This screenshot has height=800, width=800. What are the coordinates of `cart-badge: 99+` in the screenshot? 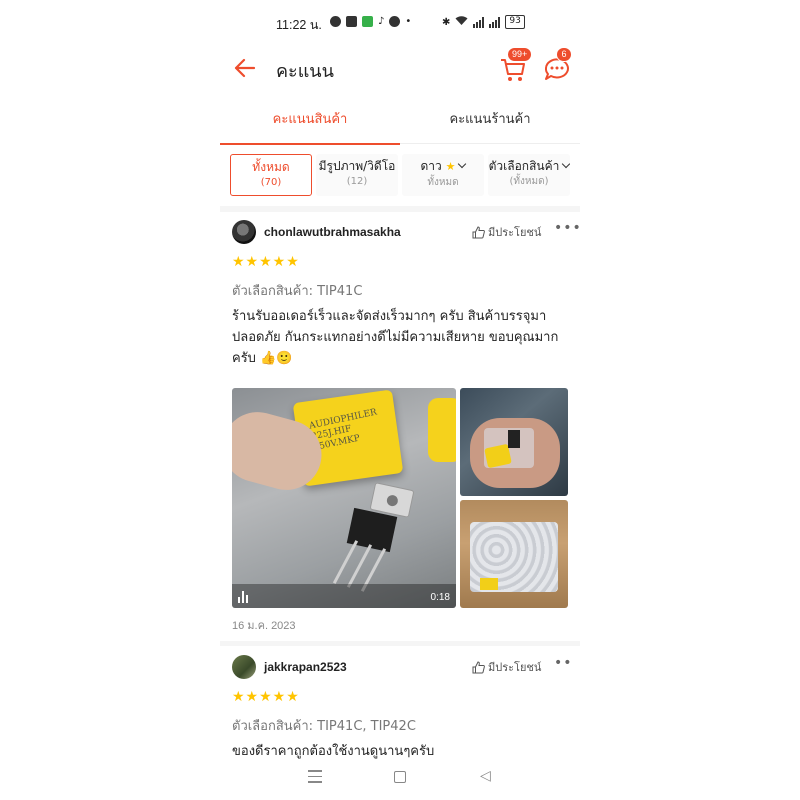 It's located at (520, 54).